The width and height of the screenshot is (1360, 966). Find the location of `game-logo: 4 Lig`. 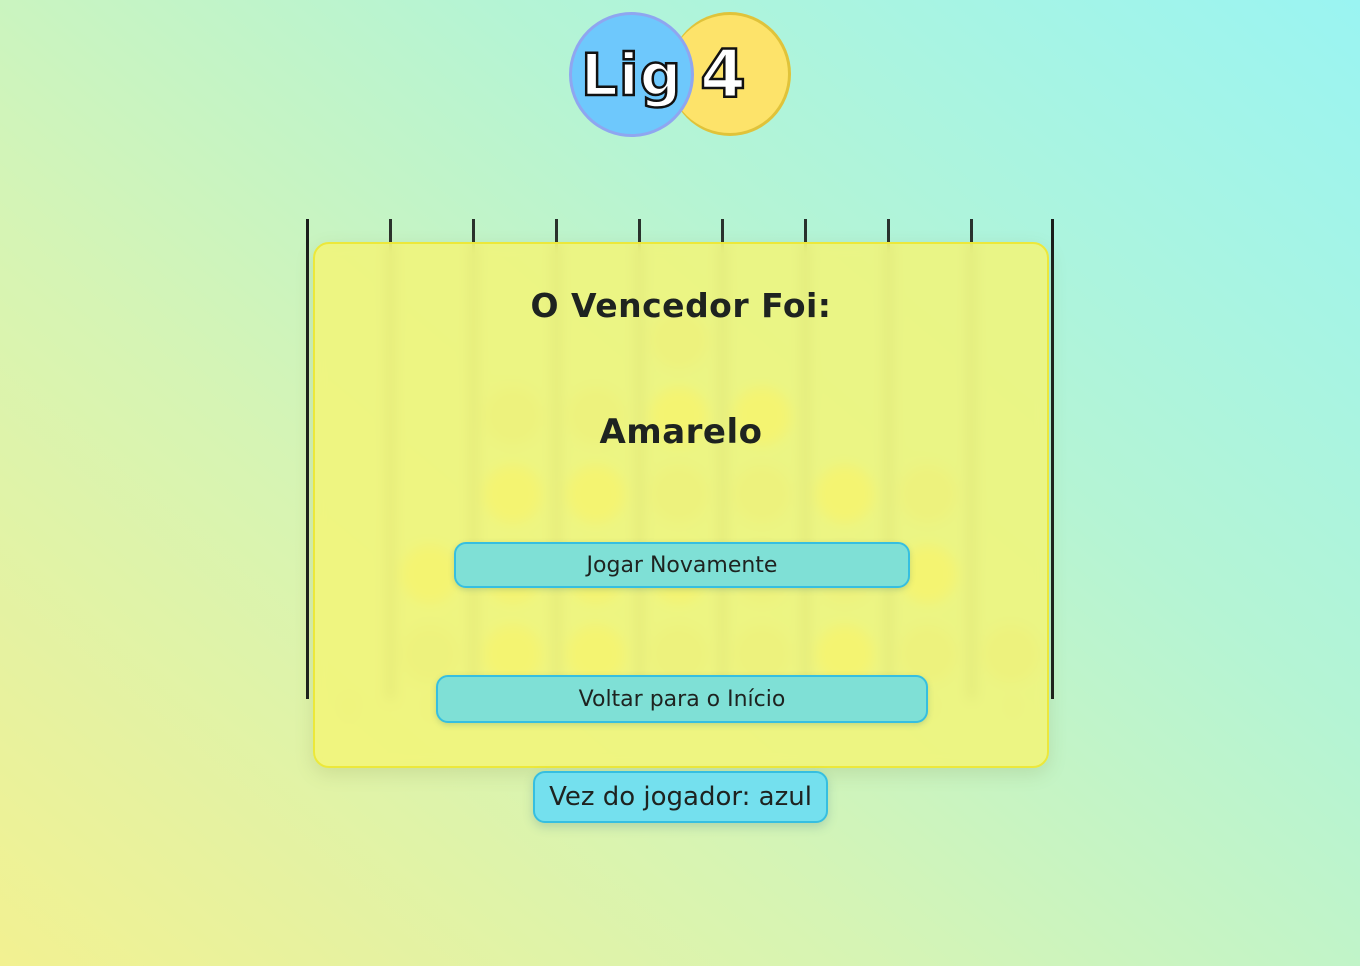

game-logo: 4 Lig is located at coordinates (681, 77).